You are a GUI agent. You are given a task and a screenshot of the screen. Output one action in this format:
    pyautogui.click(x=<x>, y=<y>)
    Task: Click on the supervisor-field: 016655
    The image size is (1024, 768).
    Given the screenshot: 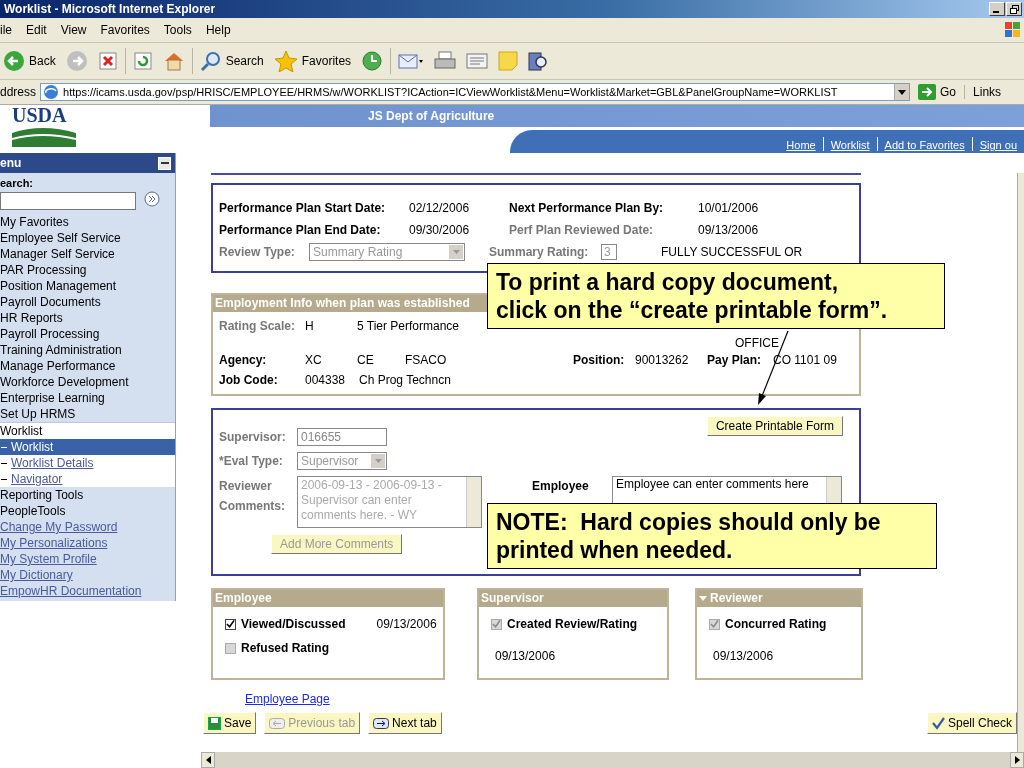 What is the action you would take?
    pyautogui.click(x=342, y=437)
    